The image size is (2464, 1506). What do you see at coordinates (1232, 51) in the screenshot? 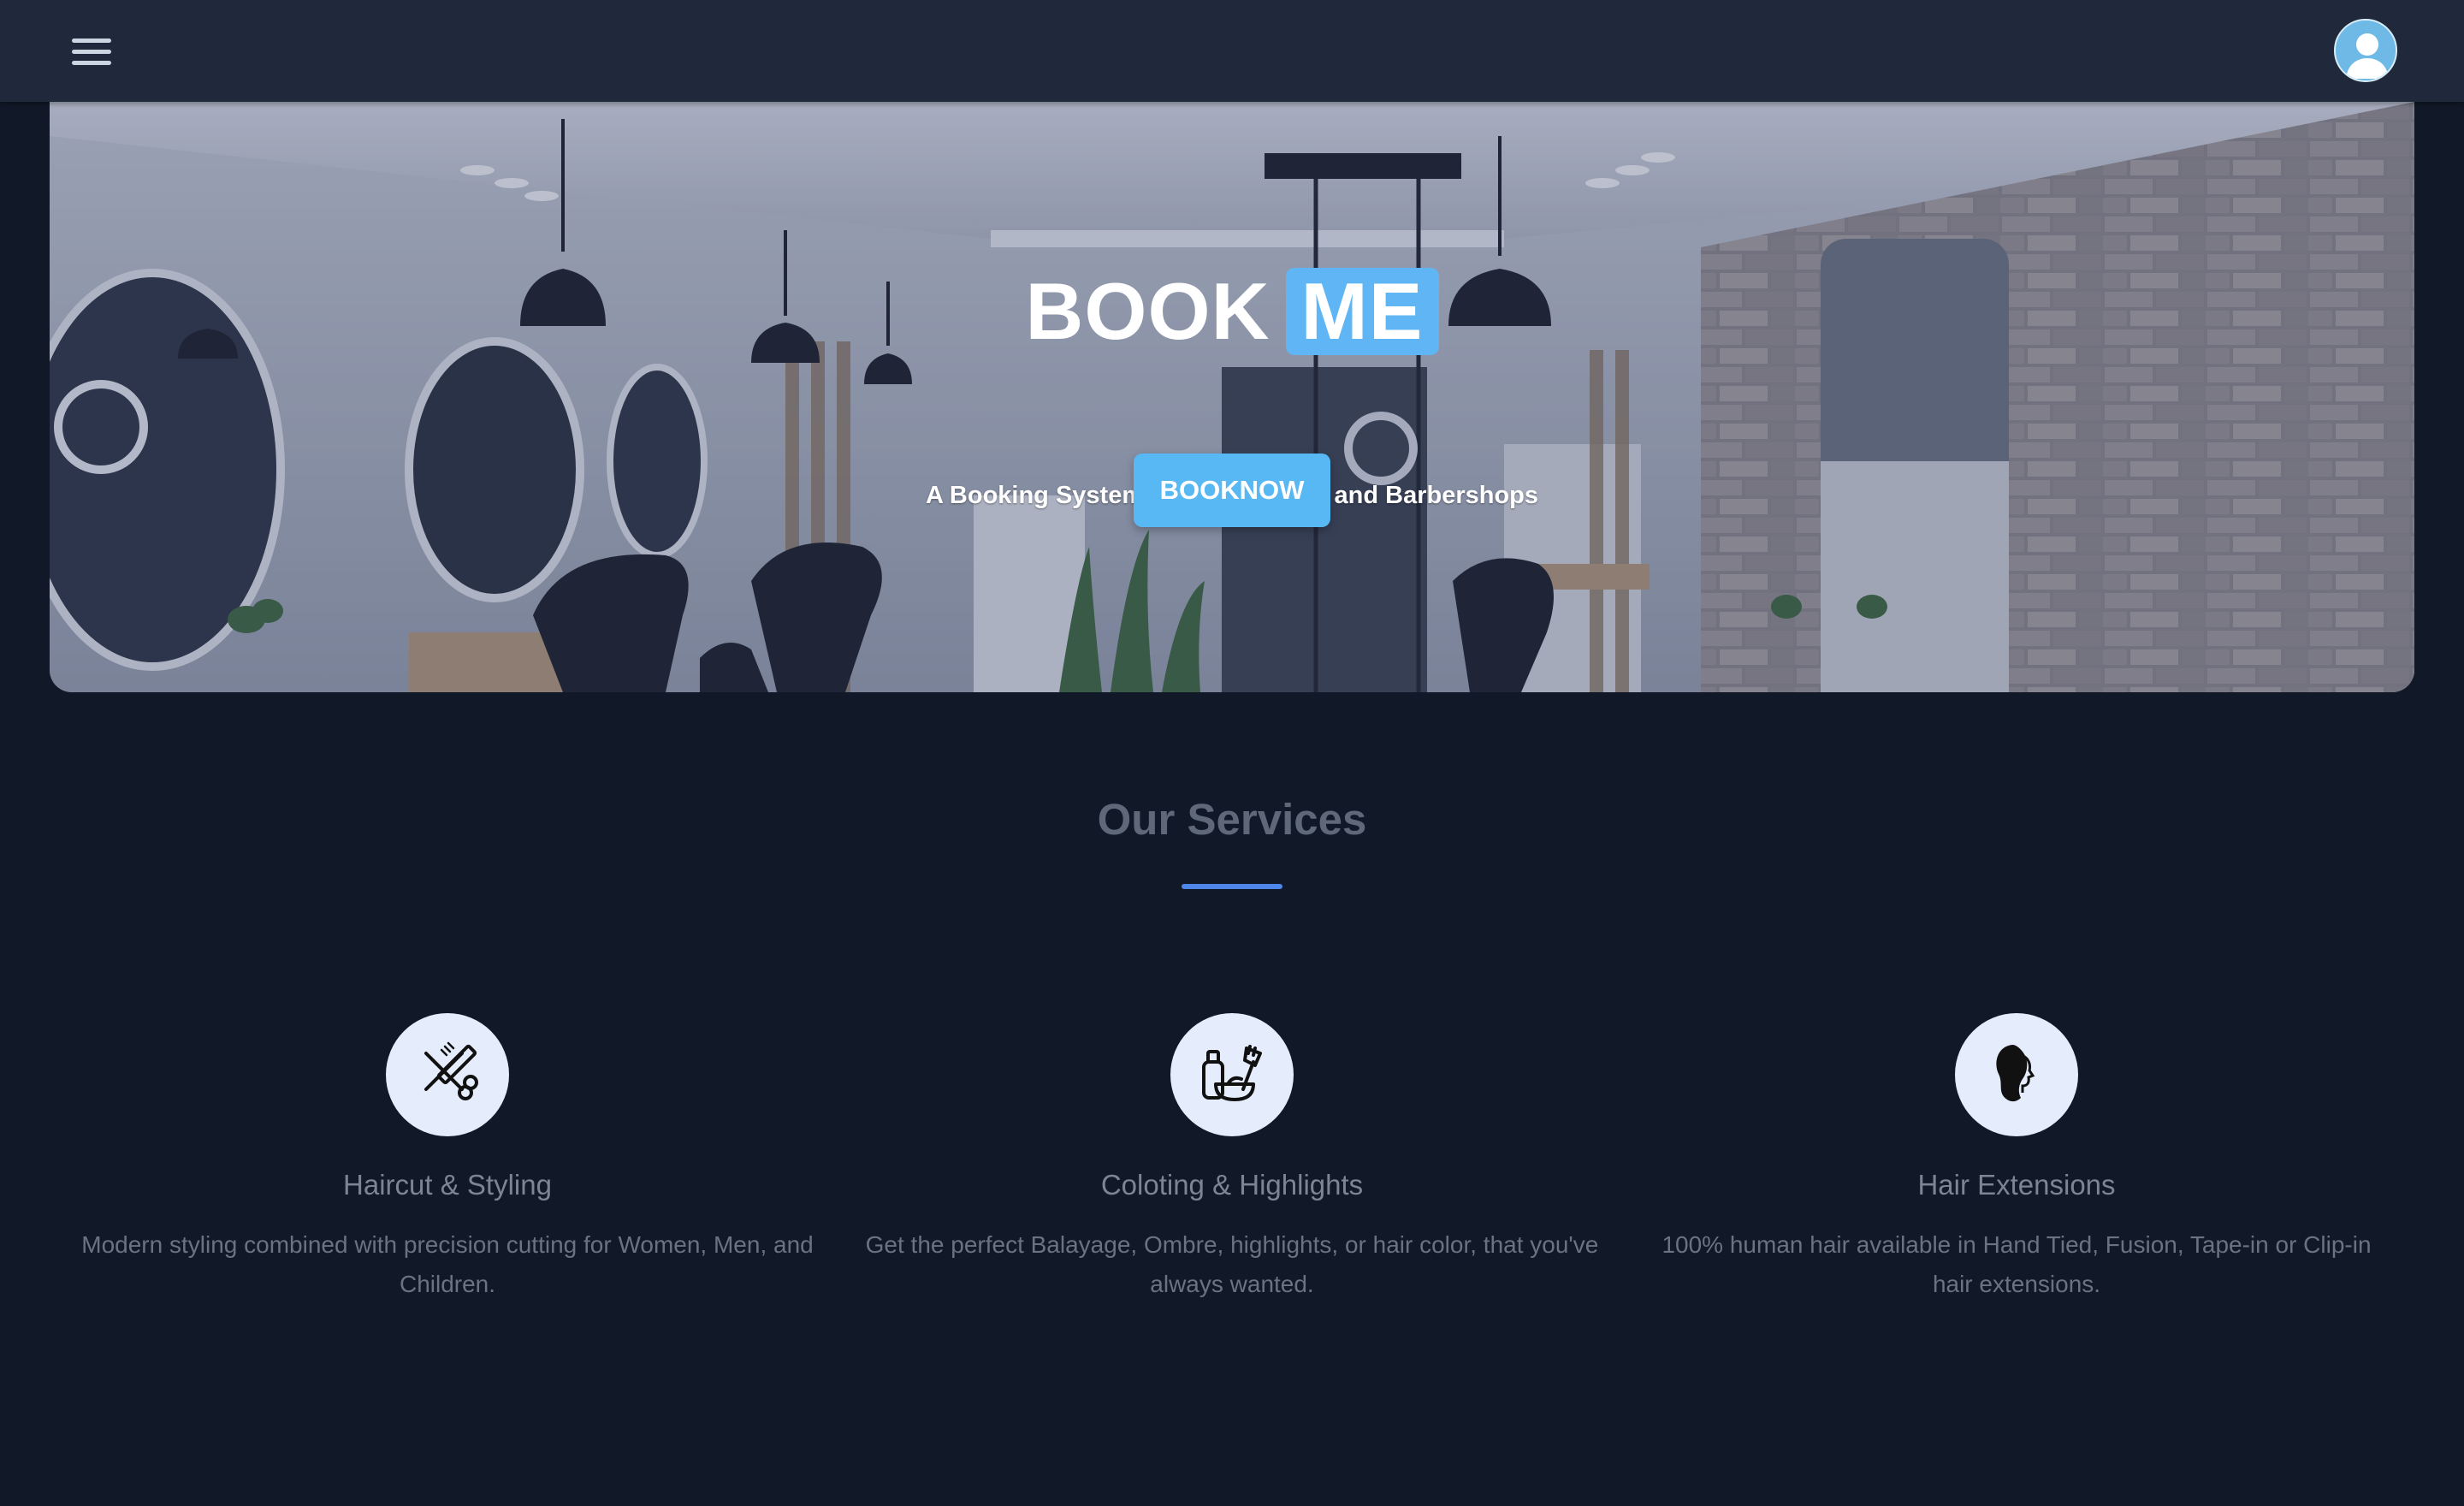
I see `top-navigation-bar` at bounding box center [1232, 51].